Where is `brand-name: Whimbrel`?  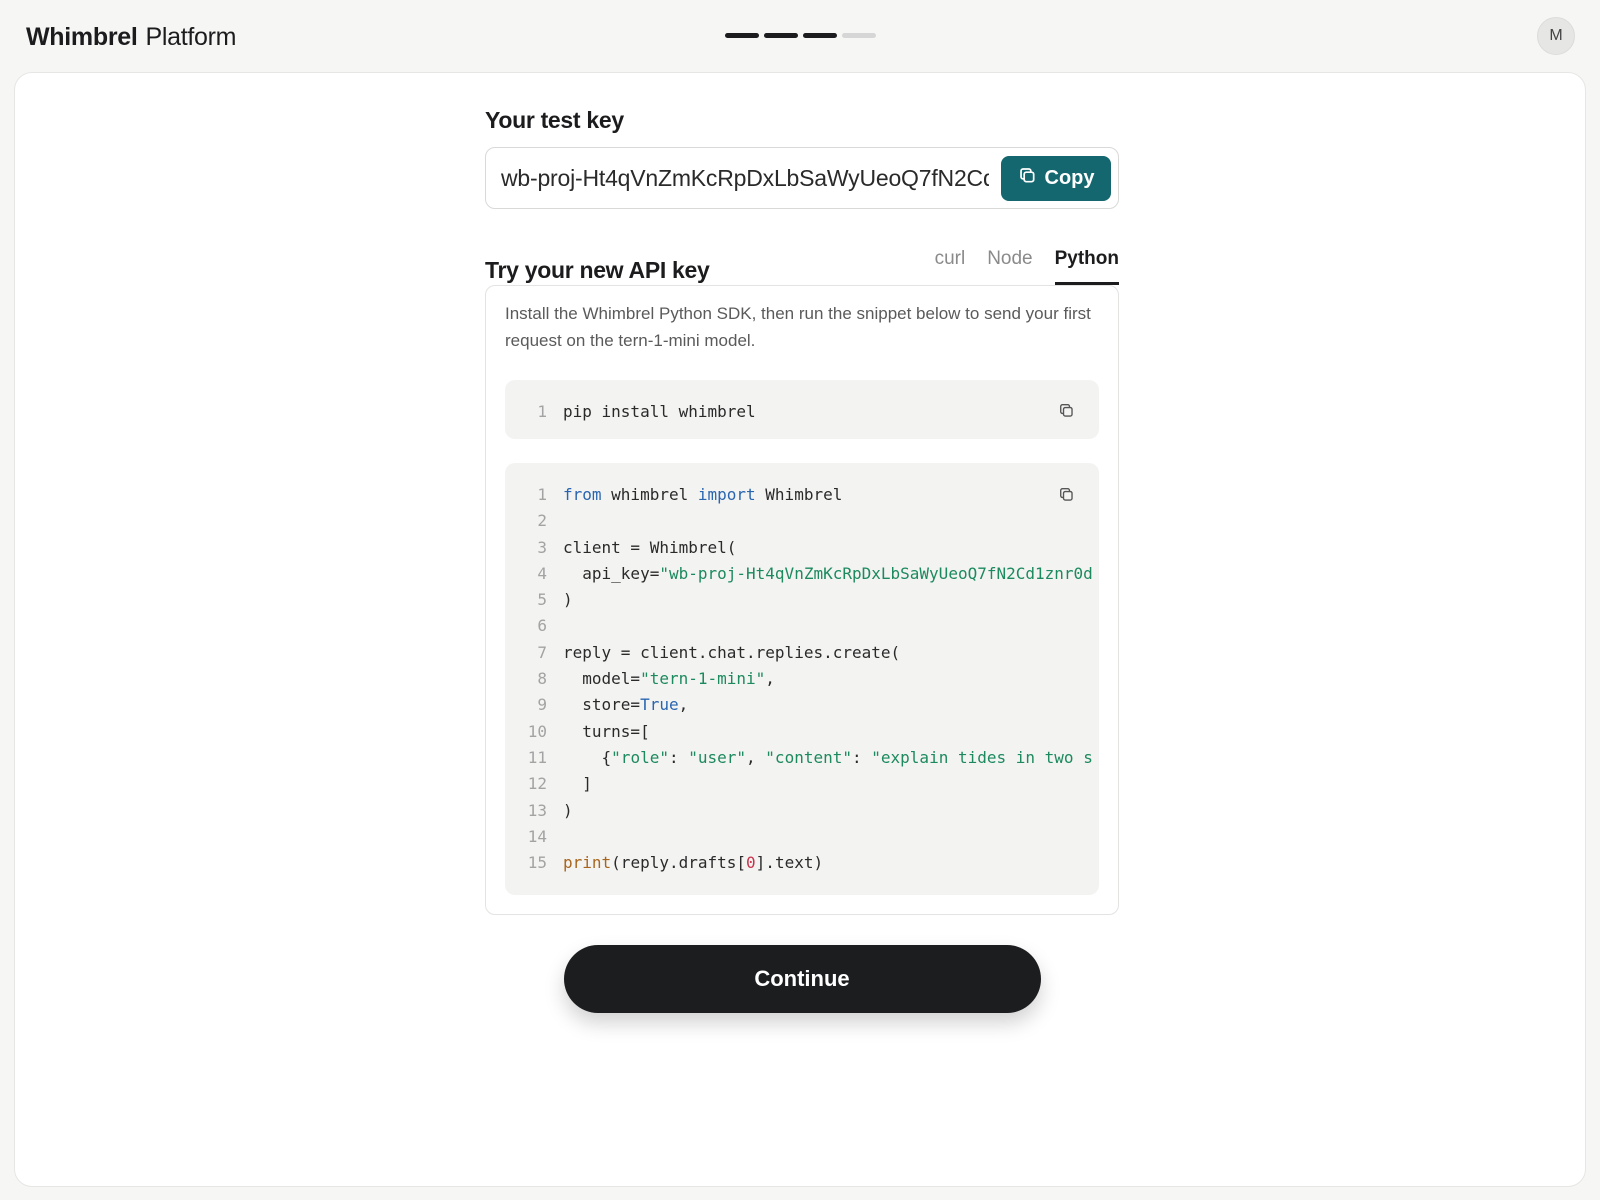 brand-name: Whimbrel is located at coordinates (82, 37).